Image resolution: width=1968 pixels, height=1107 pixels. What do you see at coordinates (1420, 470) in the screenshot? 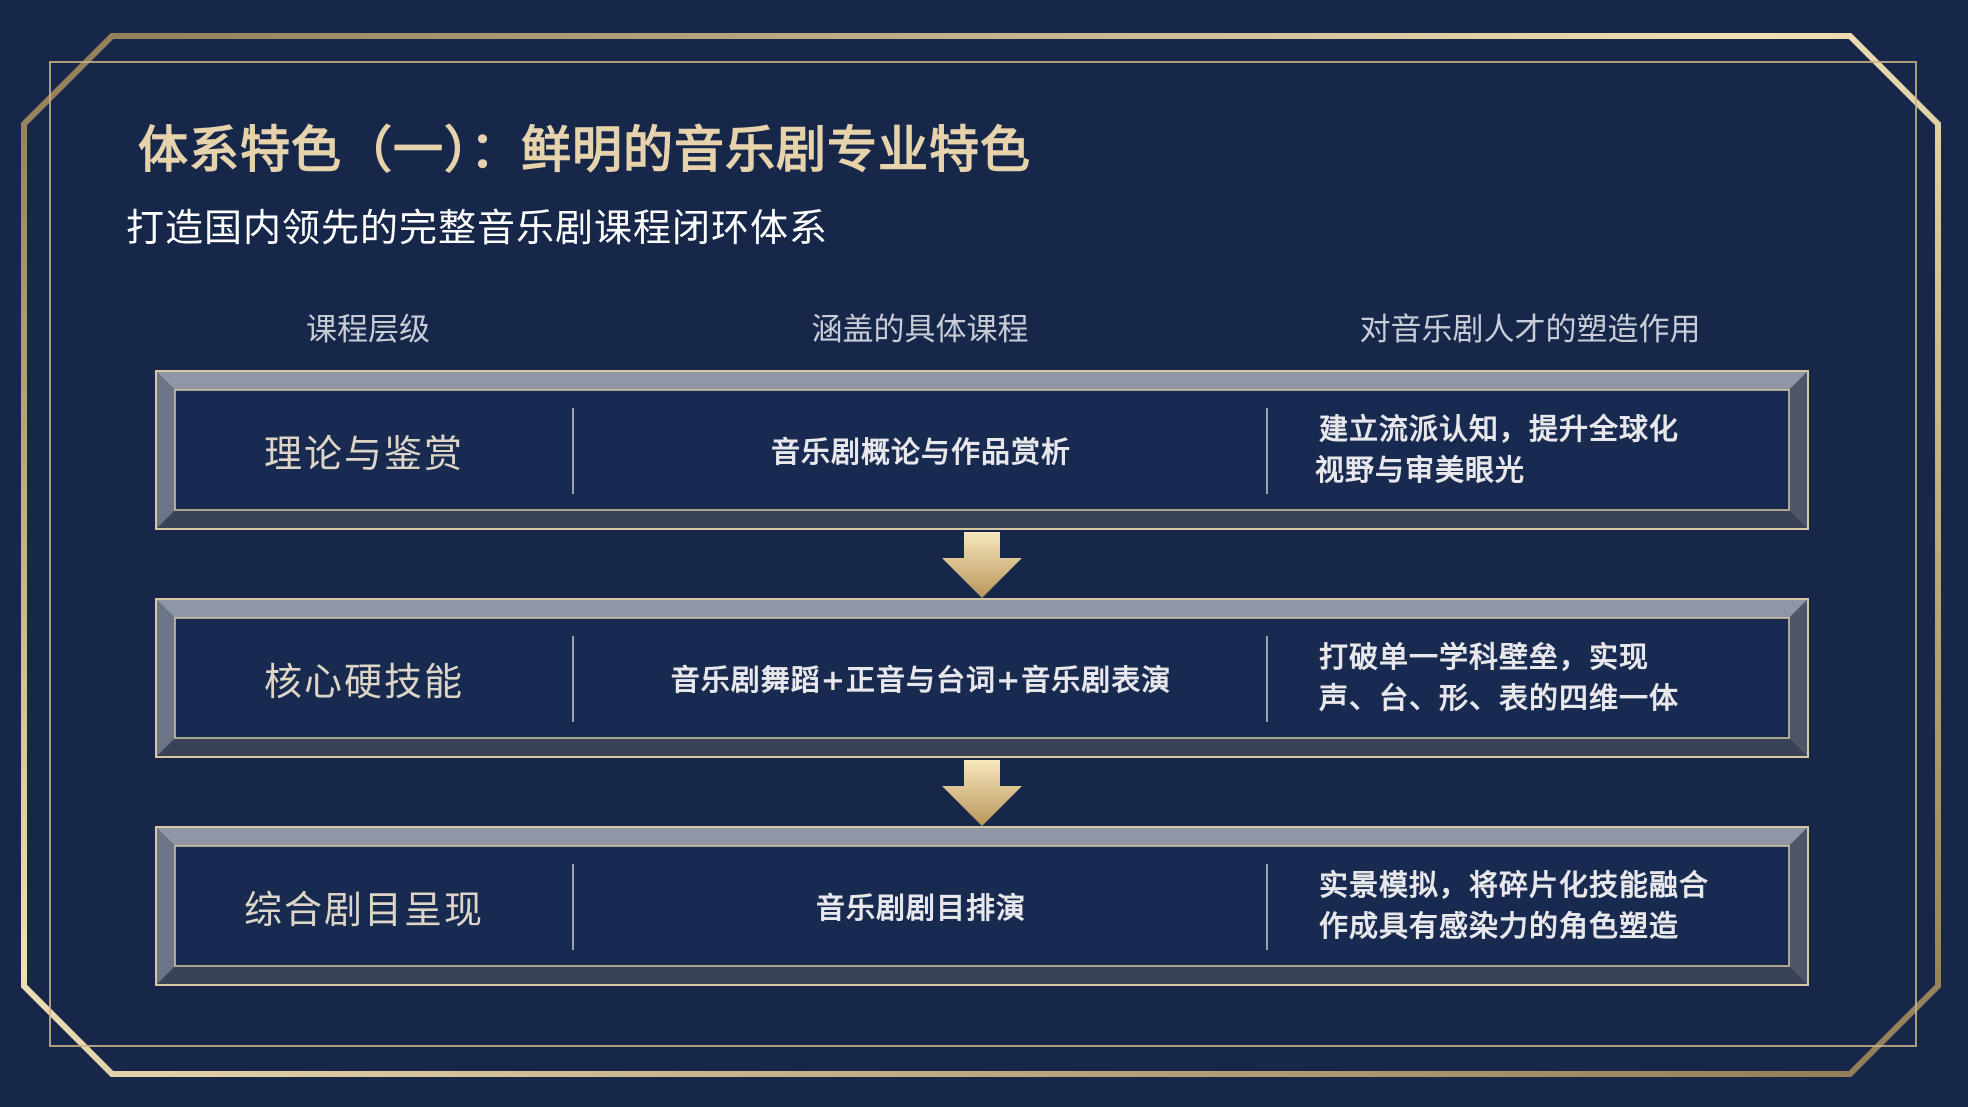
I see `row-effect-line: 视野与审美眼光` at bounding box center [1420, 470].